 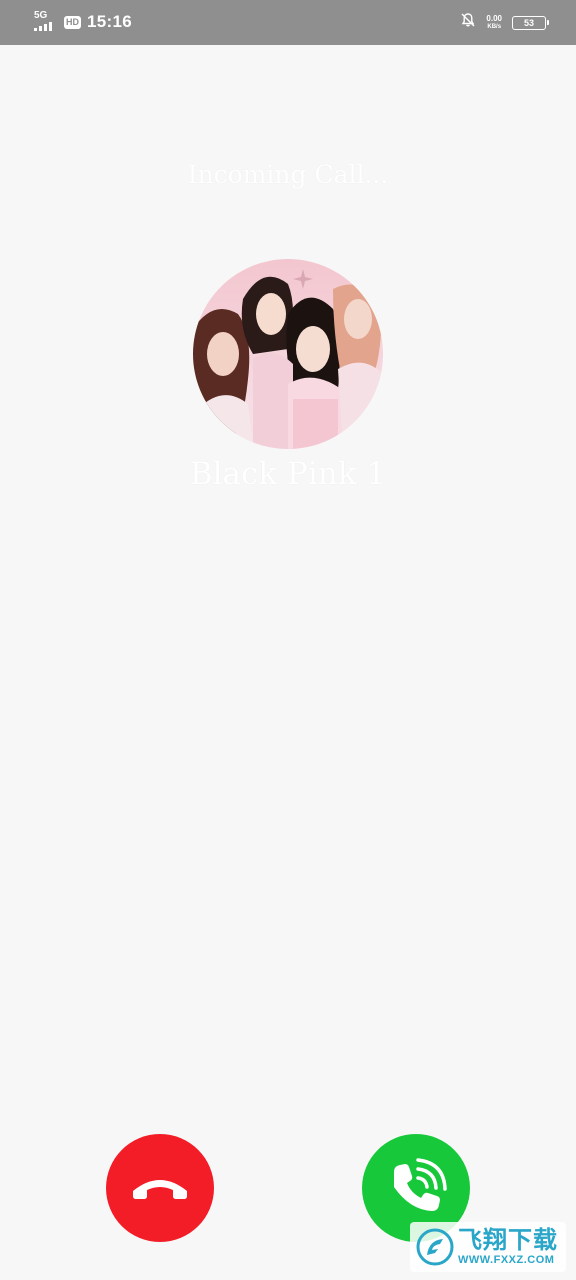 What do you see at coordinates (83, 22) in the screenshot?
I see `status-bar-left: 5G HD 15:16` at bounding box center [83, 22].